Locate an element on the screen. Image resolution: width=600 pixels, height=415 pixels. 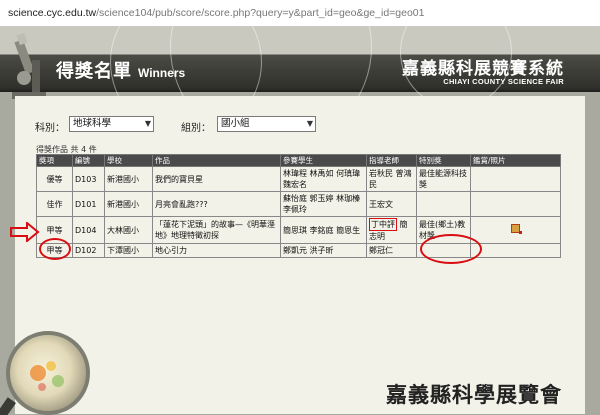
id-cell: D102 is located at coordinates (88, 250).